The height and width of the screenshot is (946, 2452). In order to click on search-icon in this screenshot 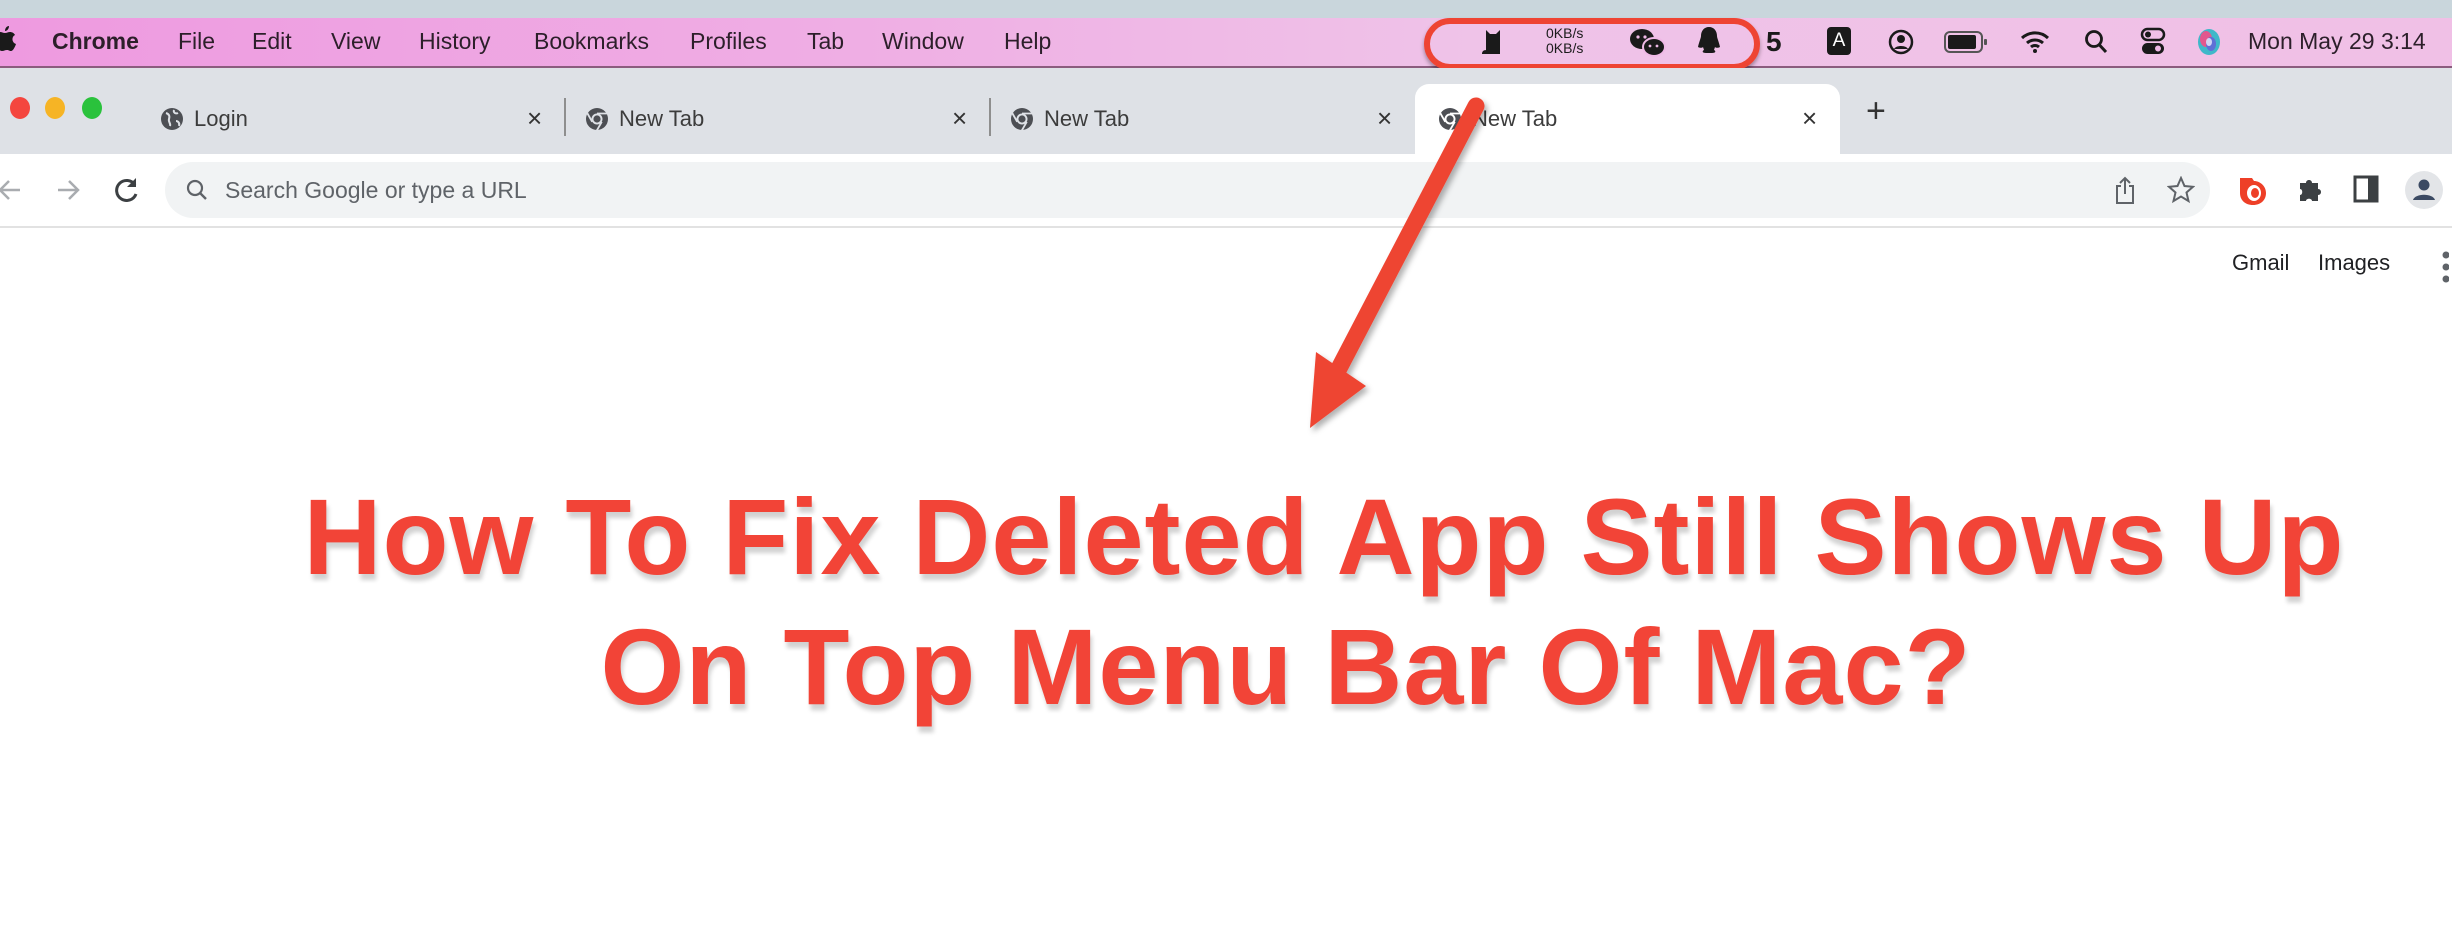, I will do `click(196, 189)`.